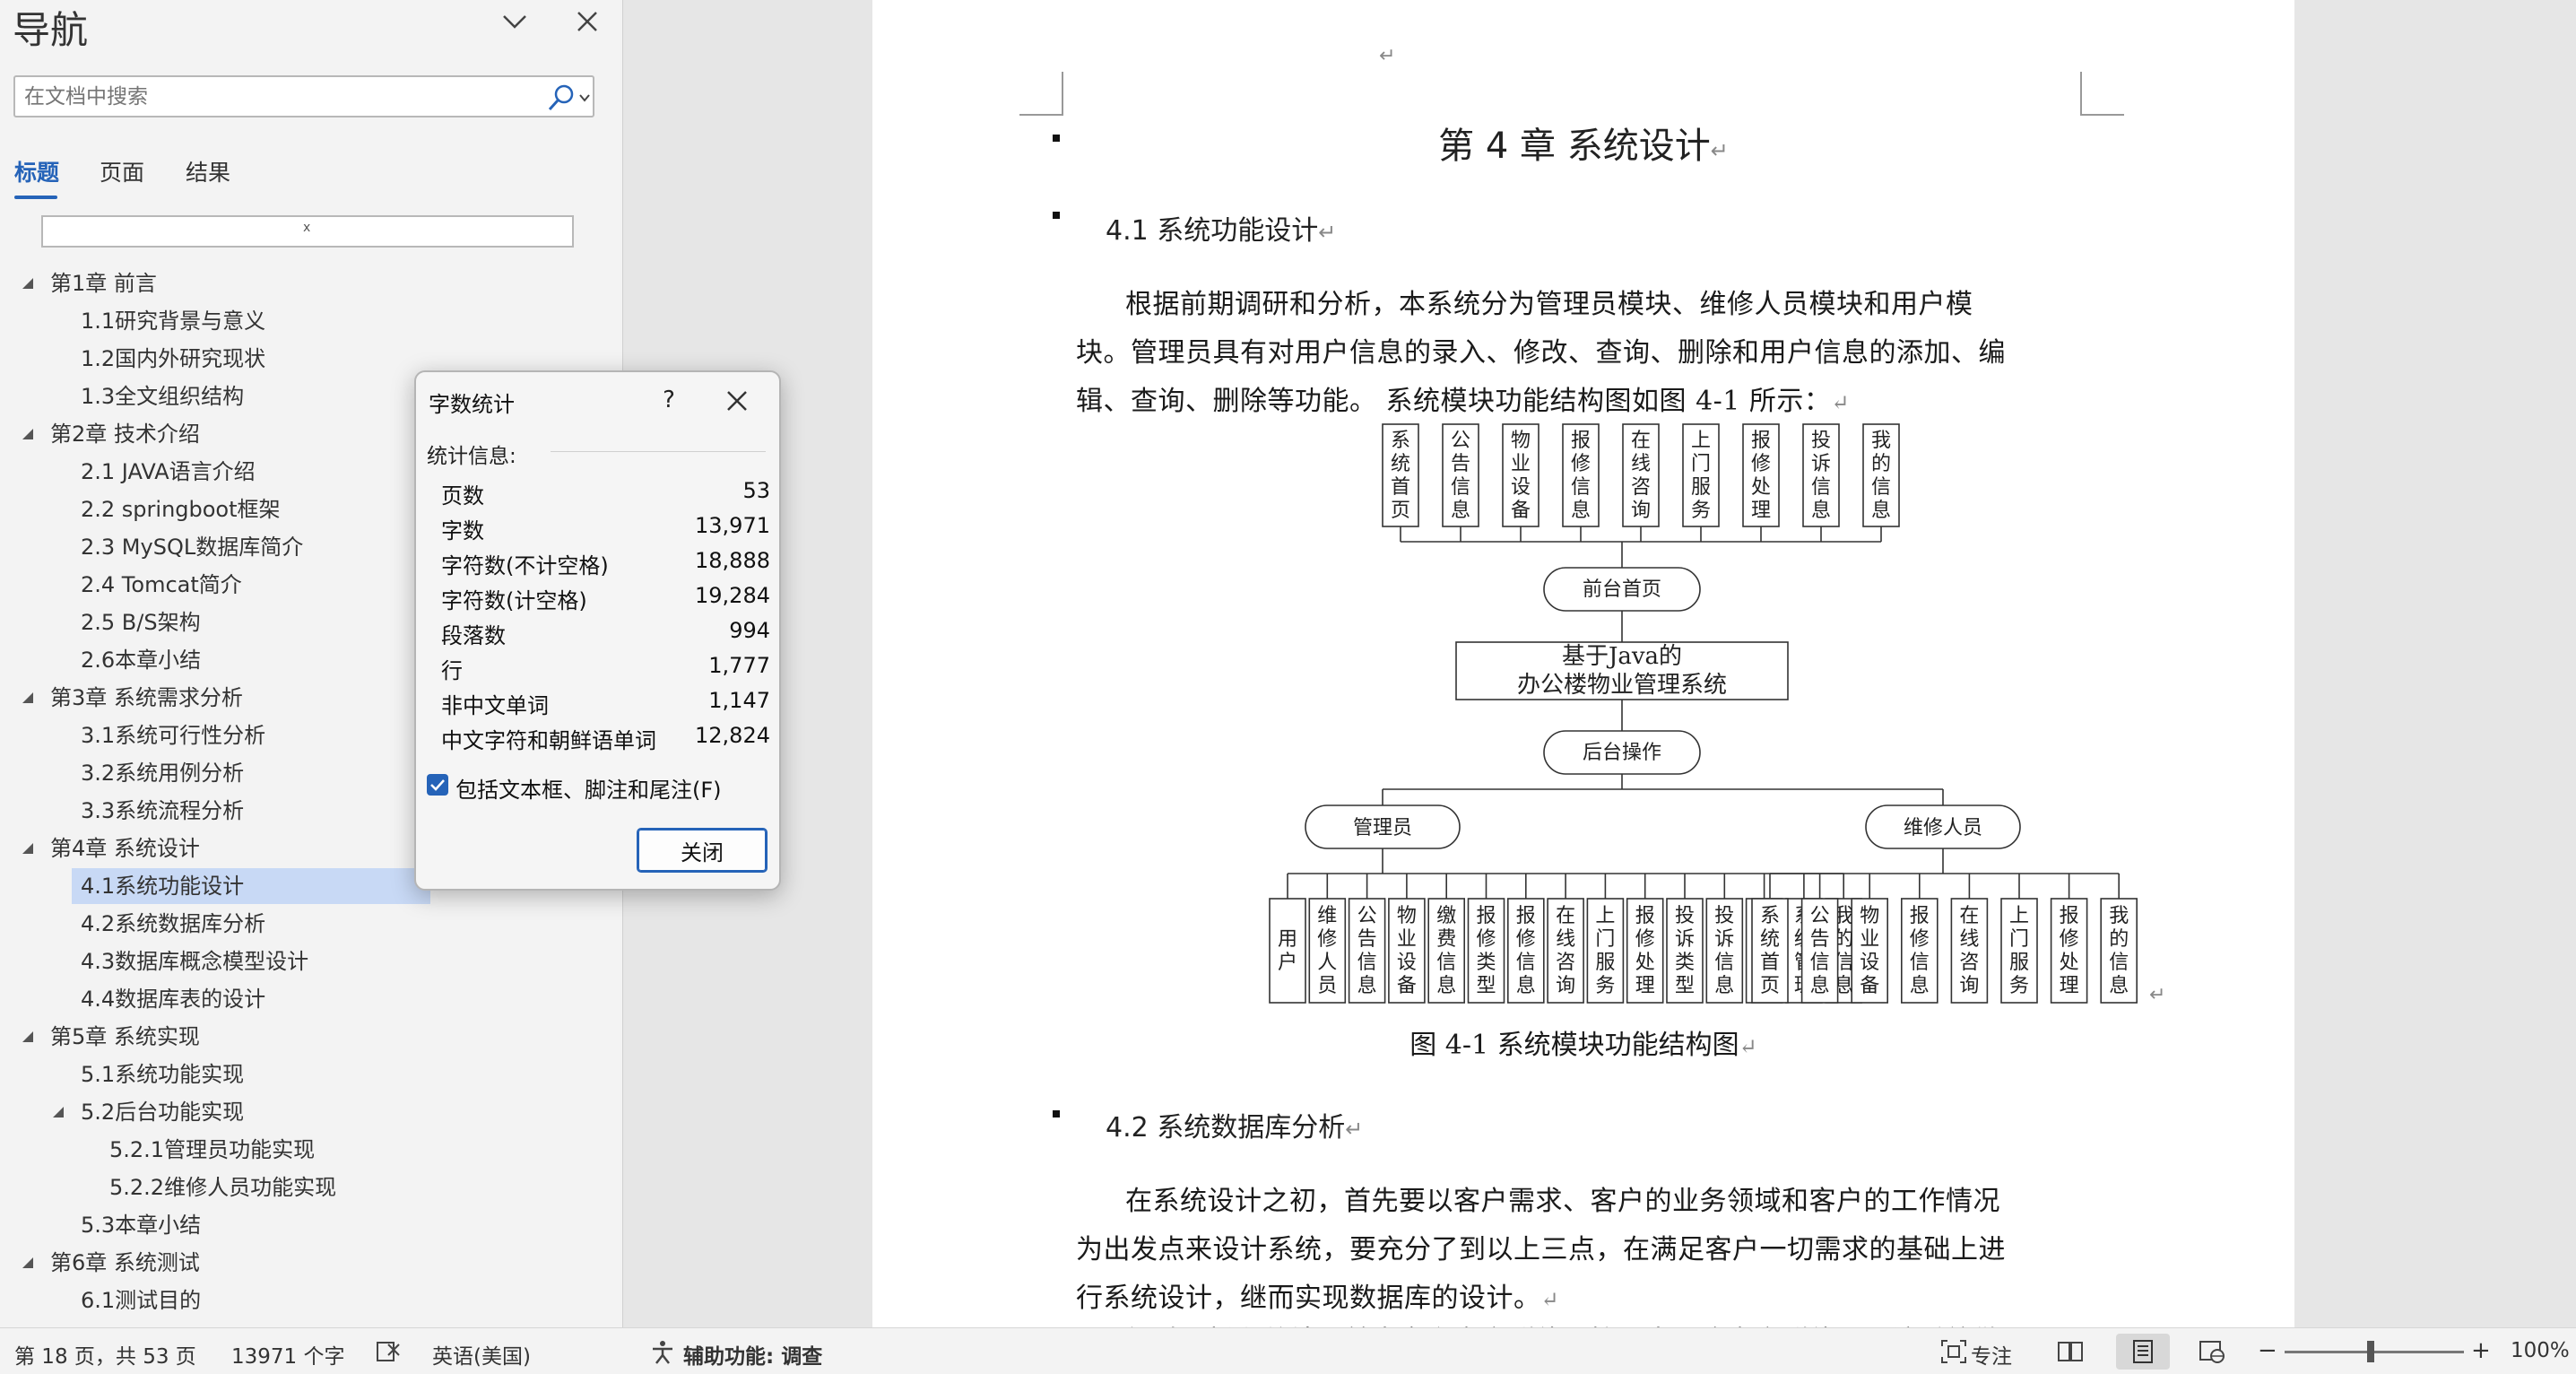 This screenshot has width=2576, height=1374. What do you see at coordinates (1685, 963) in the screenshot?
I see `admin-module-box-char: 类` at bounding box center [1685, 963].